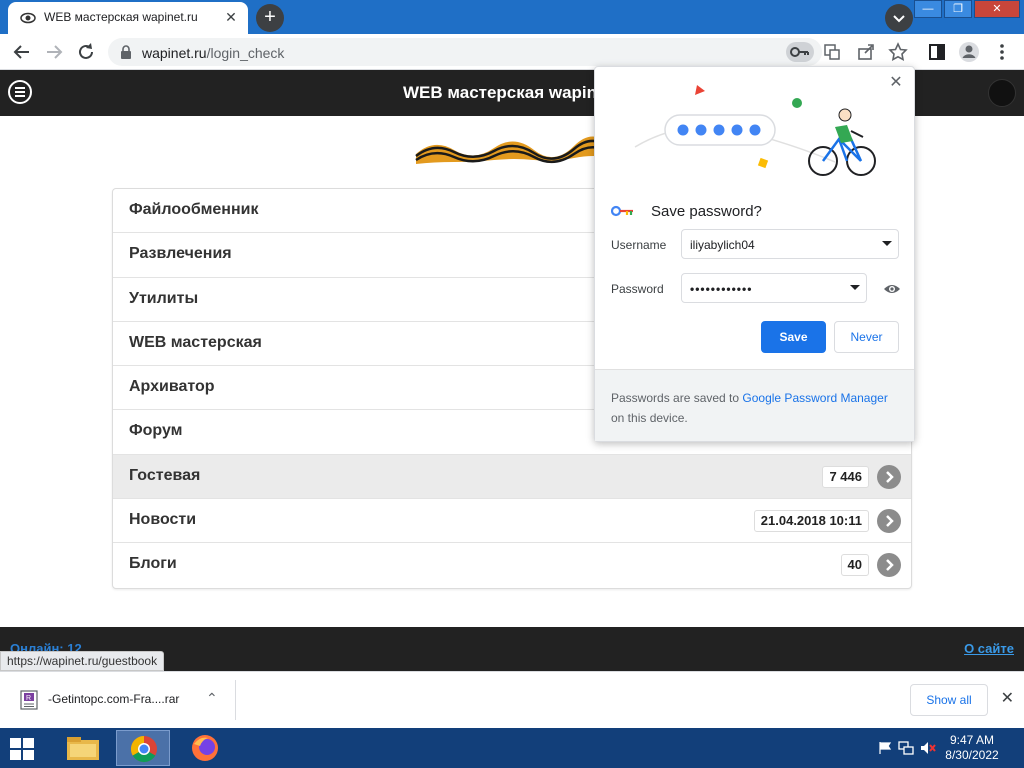 Image resolution: width=1024 pixels, height=768 pixels. I want to click on footer-text-prefix: Passwords are saved to, so click(677, 398).